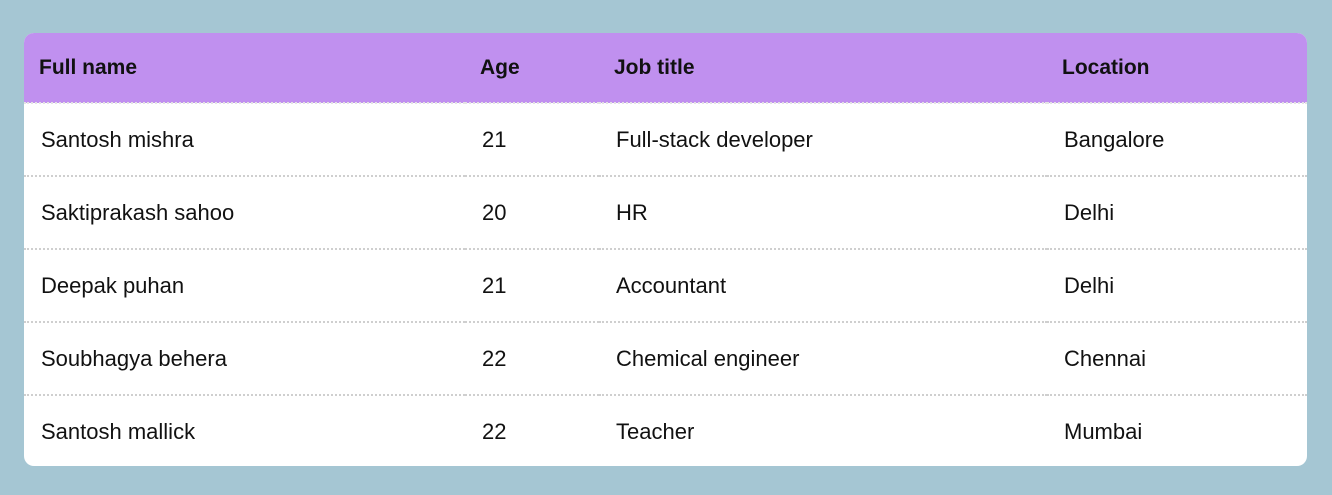  I want to click on cell-full-name: Saktiprakash sahoo, so click(244, 212).